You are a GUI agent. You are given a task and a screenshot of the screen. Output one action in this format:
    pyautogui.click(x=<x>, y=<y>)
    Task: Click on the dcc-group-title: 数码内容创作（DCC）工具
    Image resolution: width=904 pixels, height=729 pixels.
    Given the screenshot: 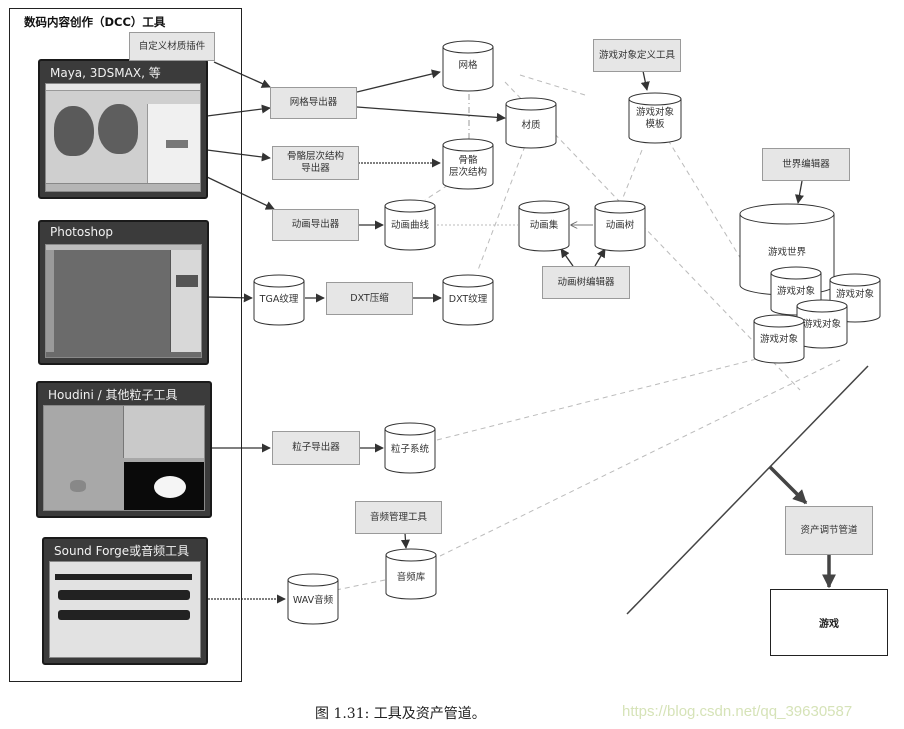 What is the action you would take?
    pyautogui.click(x=95, y=22)
    